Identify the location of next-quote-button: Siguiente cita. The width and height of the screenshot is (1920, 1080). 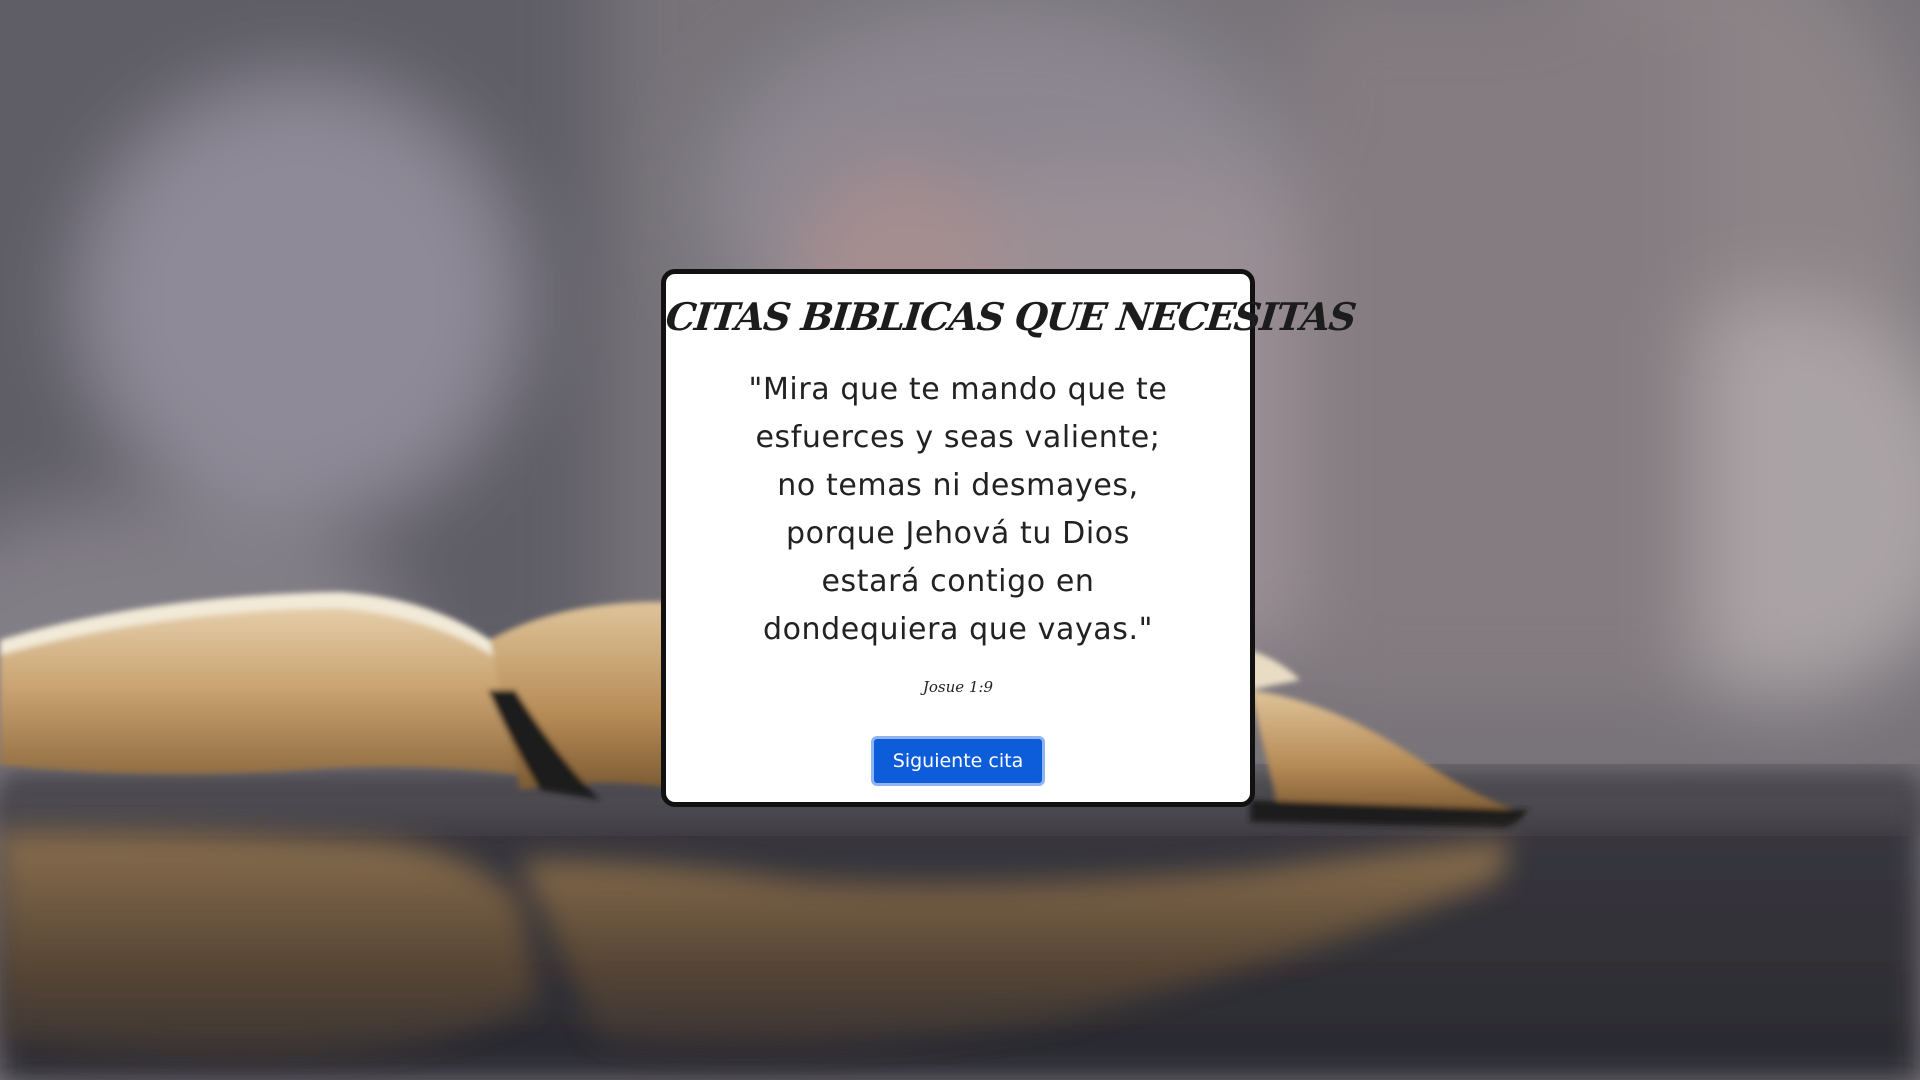
(958, 761).